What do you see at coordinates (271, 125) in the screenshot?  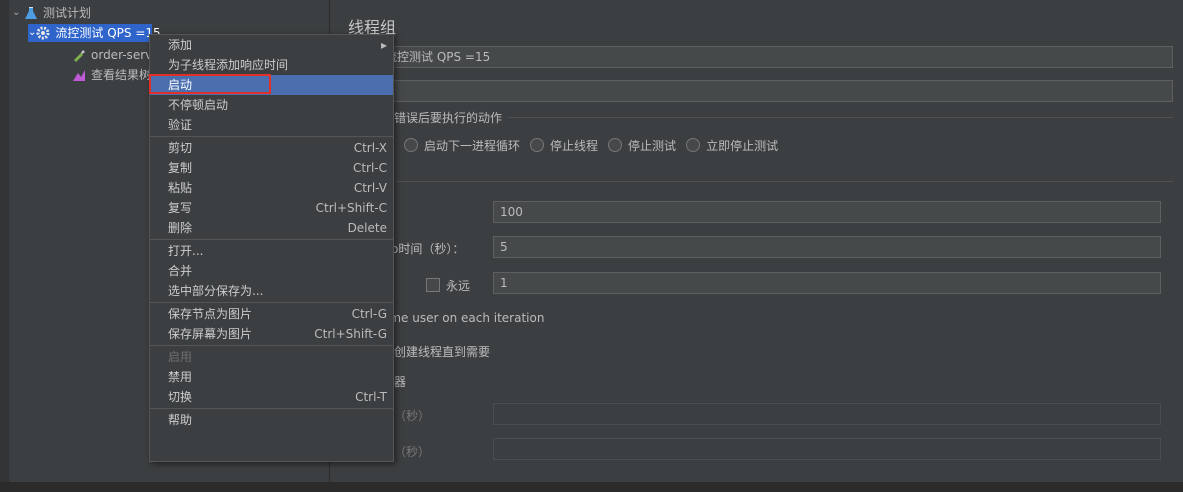 I see `menu-item-4: 验证` at bounding box center [271, 125].